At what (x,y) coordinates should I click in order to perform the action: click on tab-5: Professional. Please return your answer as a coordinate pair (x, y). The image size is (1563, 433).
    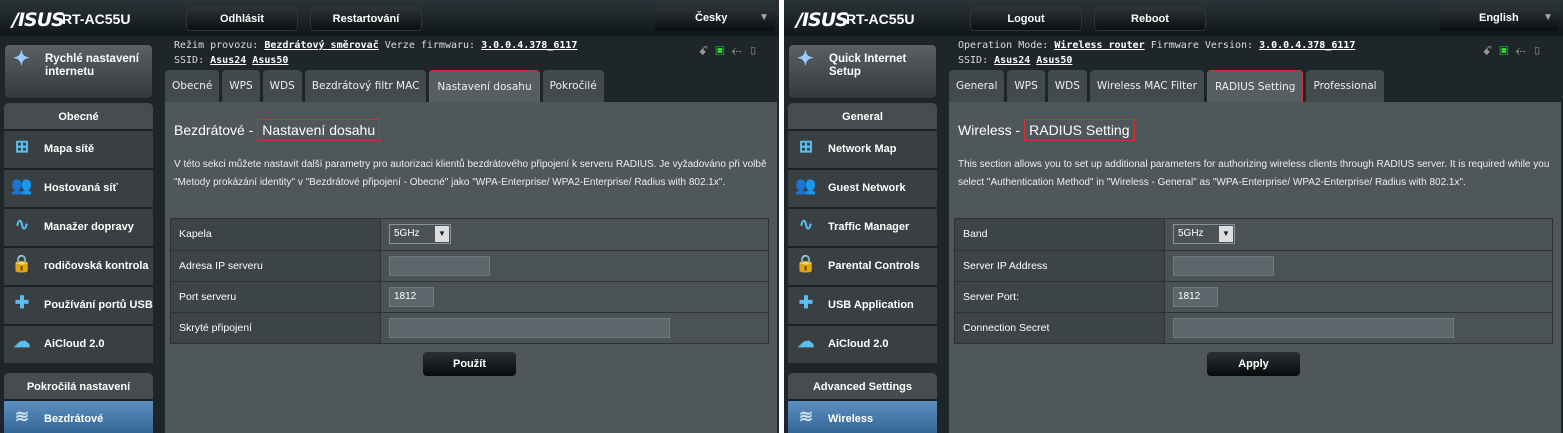
    Looking at the image, I should click on (1345, 86).